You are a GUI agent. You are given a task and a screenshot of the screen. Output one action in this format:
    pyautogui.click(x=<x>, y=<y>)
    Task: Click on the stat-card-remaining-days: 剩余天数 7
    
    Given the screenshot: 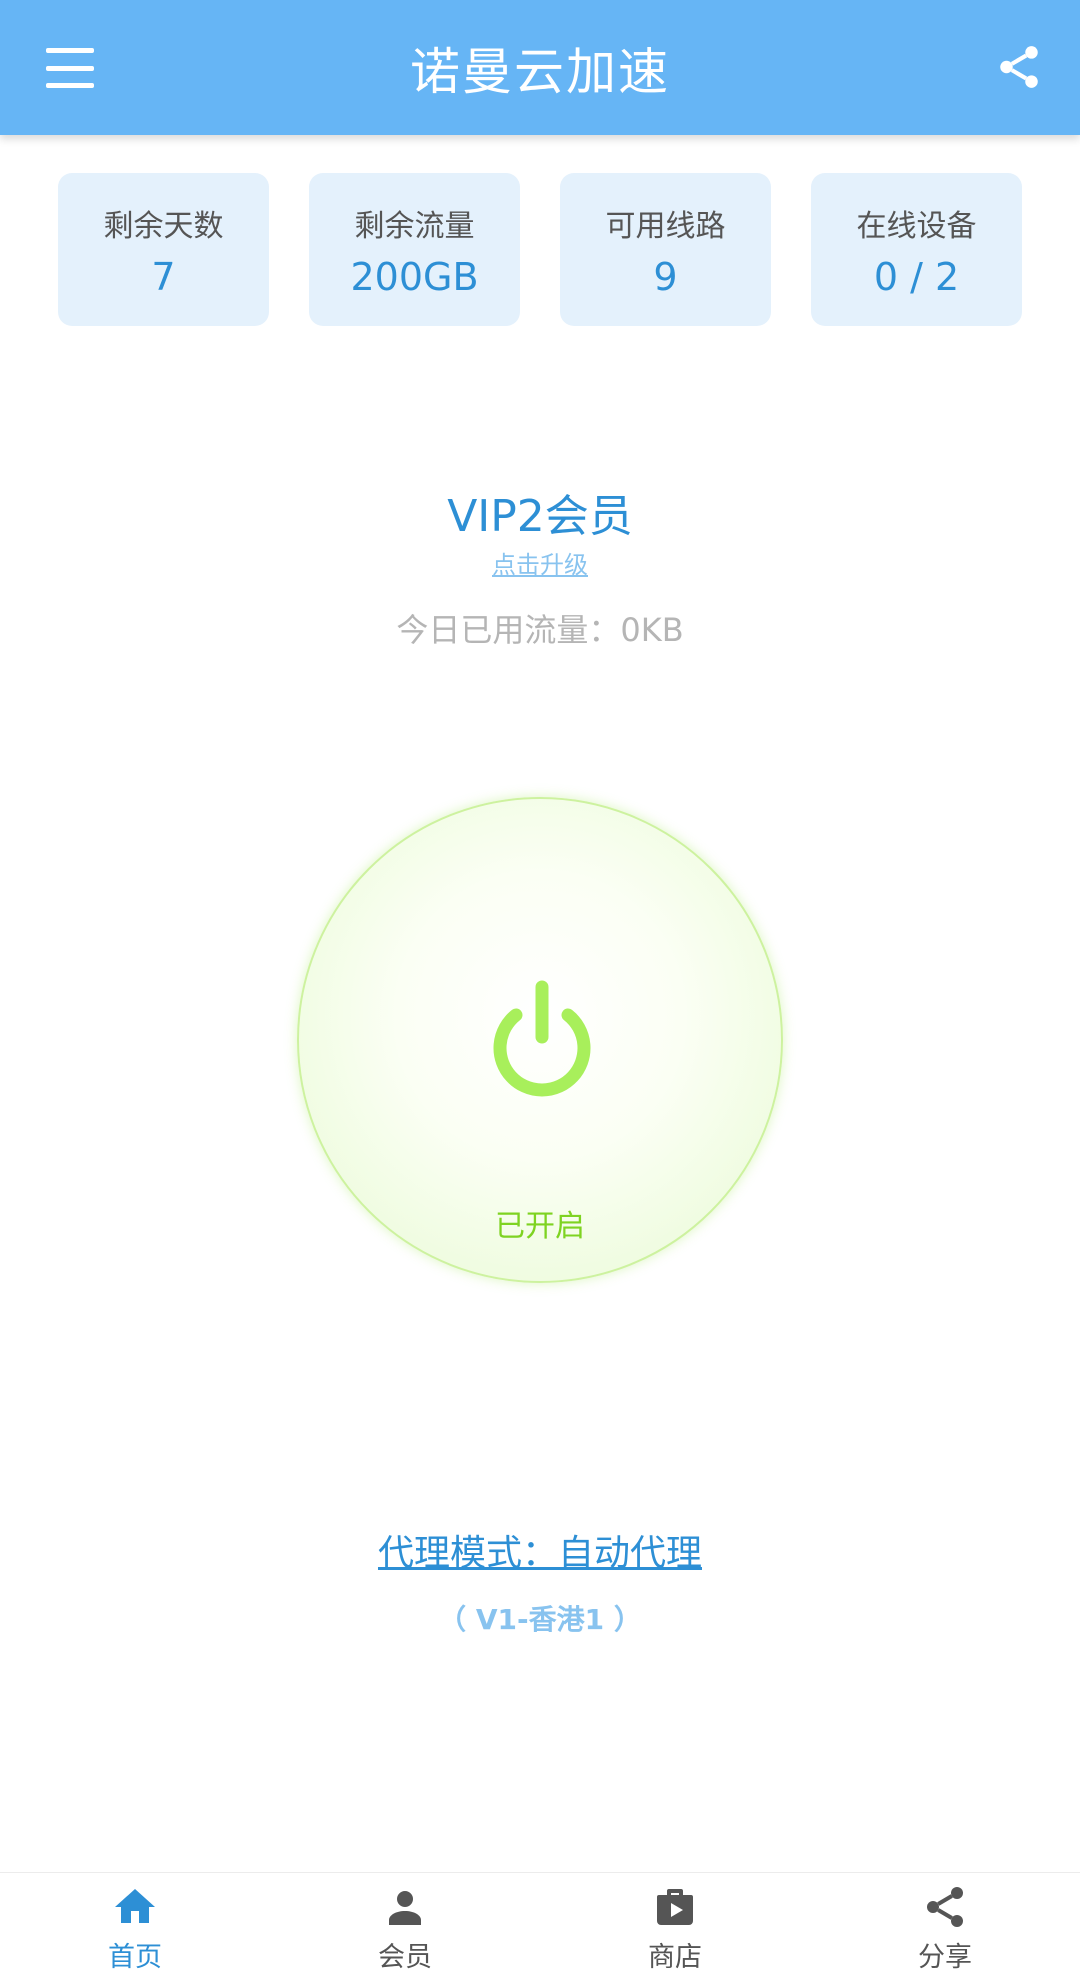 What is the action you would take?
    pyautogui.click(x=163, y=249)
    